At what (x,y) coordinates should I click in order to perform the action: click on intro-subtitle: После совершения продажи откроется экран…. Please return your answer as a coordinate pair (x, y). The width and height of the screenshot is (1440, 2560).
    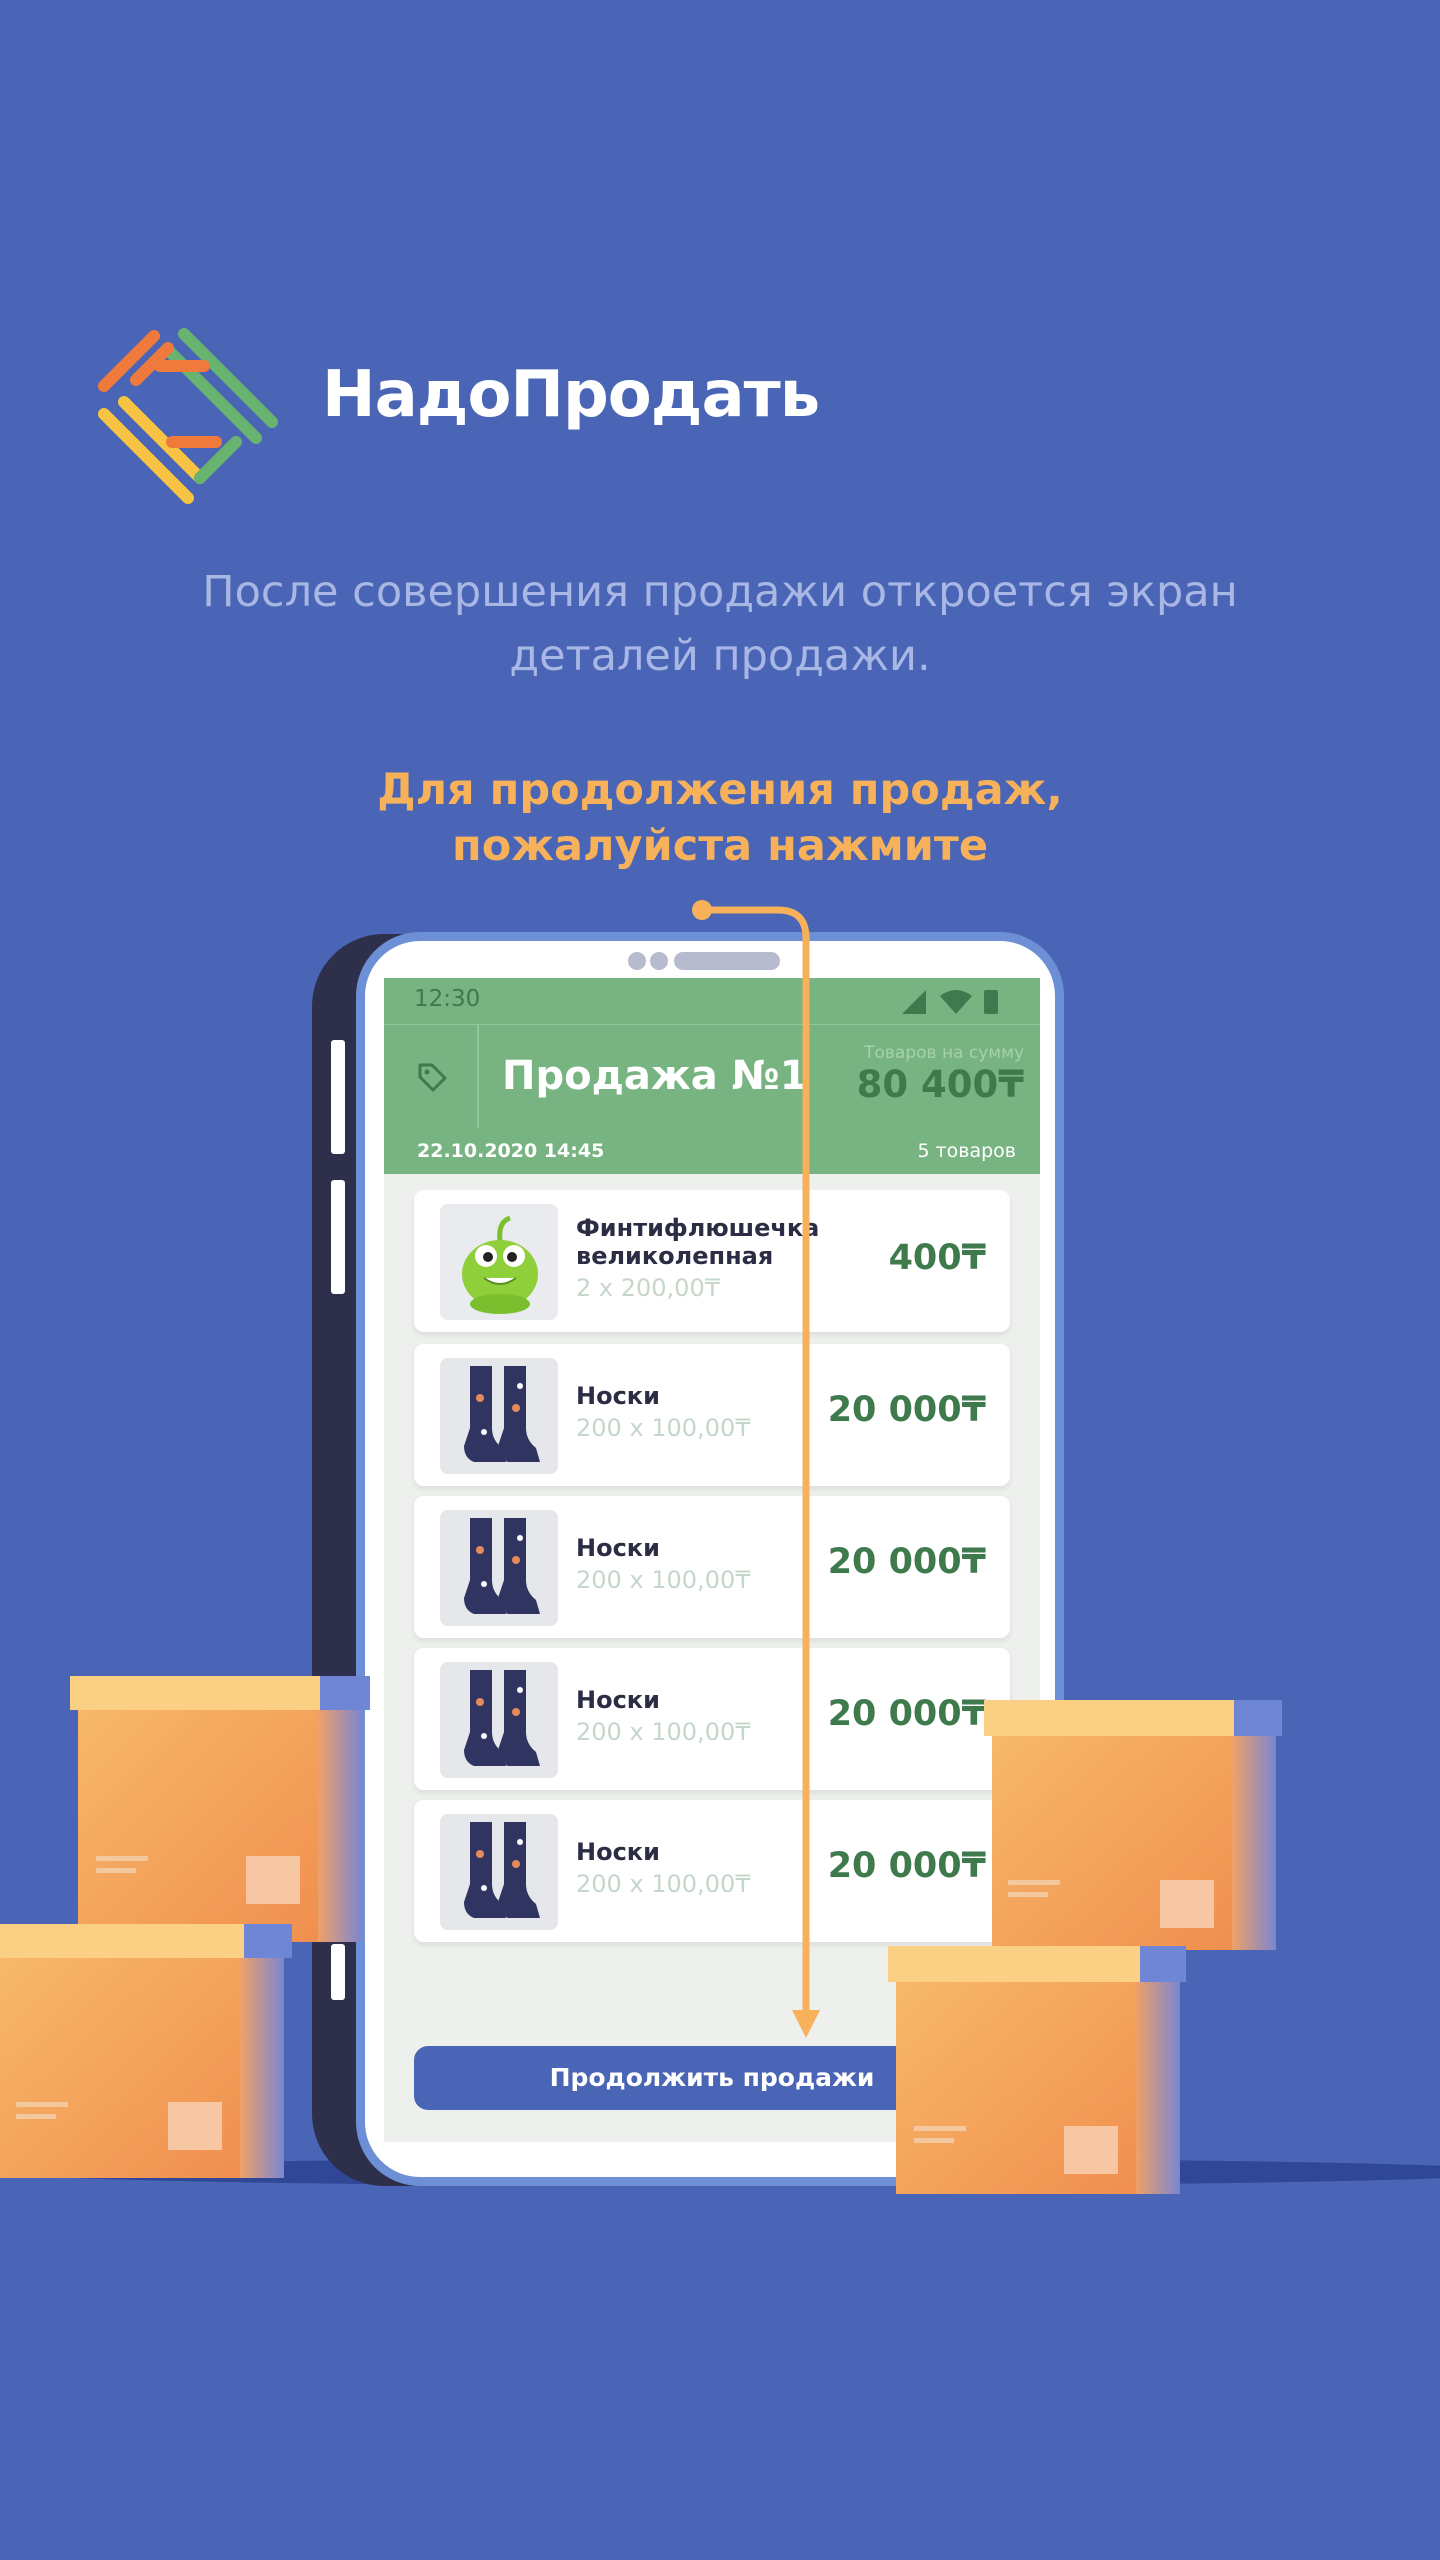
    Looking at the image, I should click on (720, 624).